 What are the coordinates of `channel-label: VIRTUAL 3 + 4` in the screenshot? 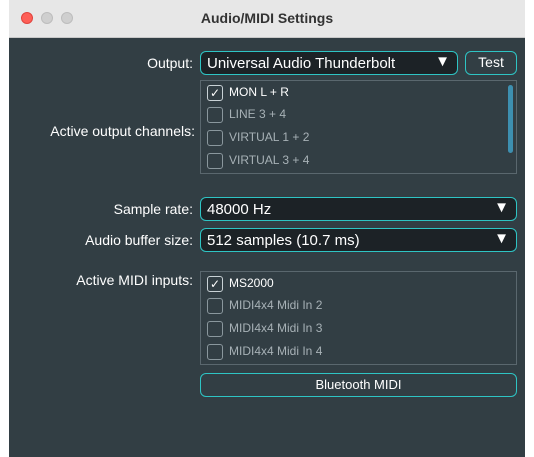 It's located at (269, 160).